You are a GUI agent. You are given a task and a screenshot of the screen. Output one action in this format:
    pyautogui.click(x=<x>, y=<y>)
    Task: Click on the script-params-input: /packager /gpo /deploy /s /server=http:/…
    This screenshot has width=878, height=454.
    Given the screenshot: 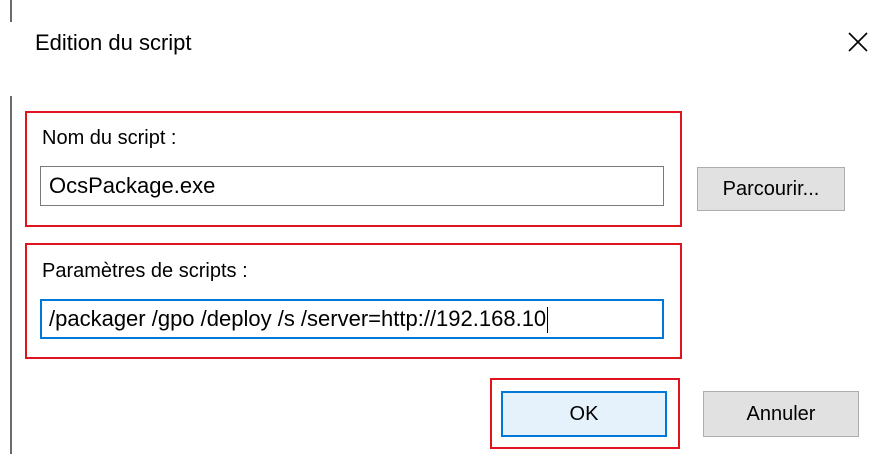 What is the action you would take?
    pyautogui.click(x=352, y=319)
    